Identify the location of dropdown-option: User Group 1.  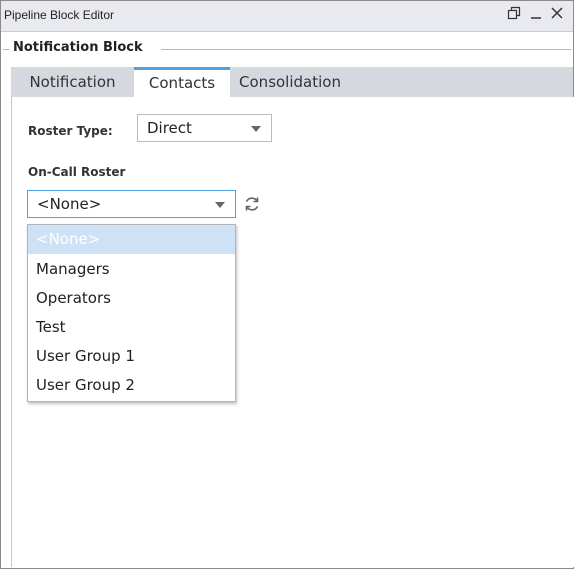
(131, 356).